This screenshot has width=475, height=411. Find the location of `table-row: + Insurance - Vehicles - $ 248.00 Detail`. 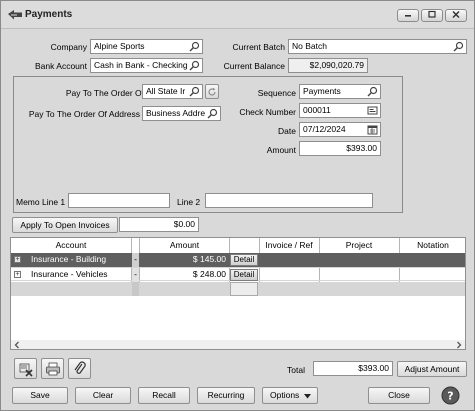

table-row: + Insurance - Vehicles - $ 248.00 Detail is located at coordinates (238, 274).